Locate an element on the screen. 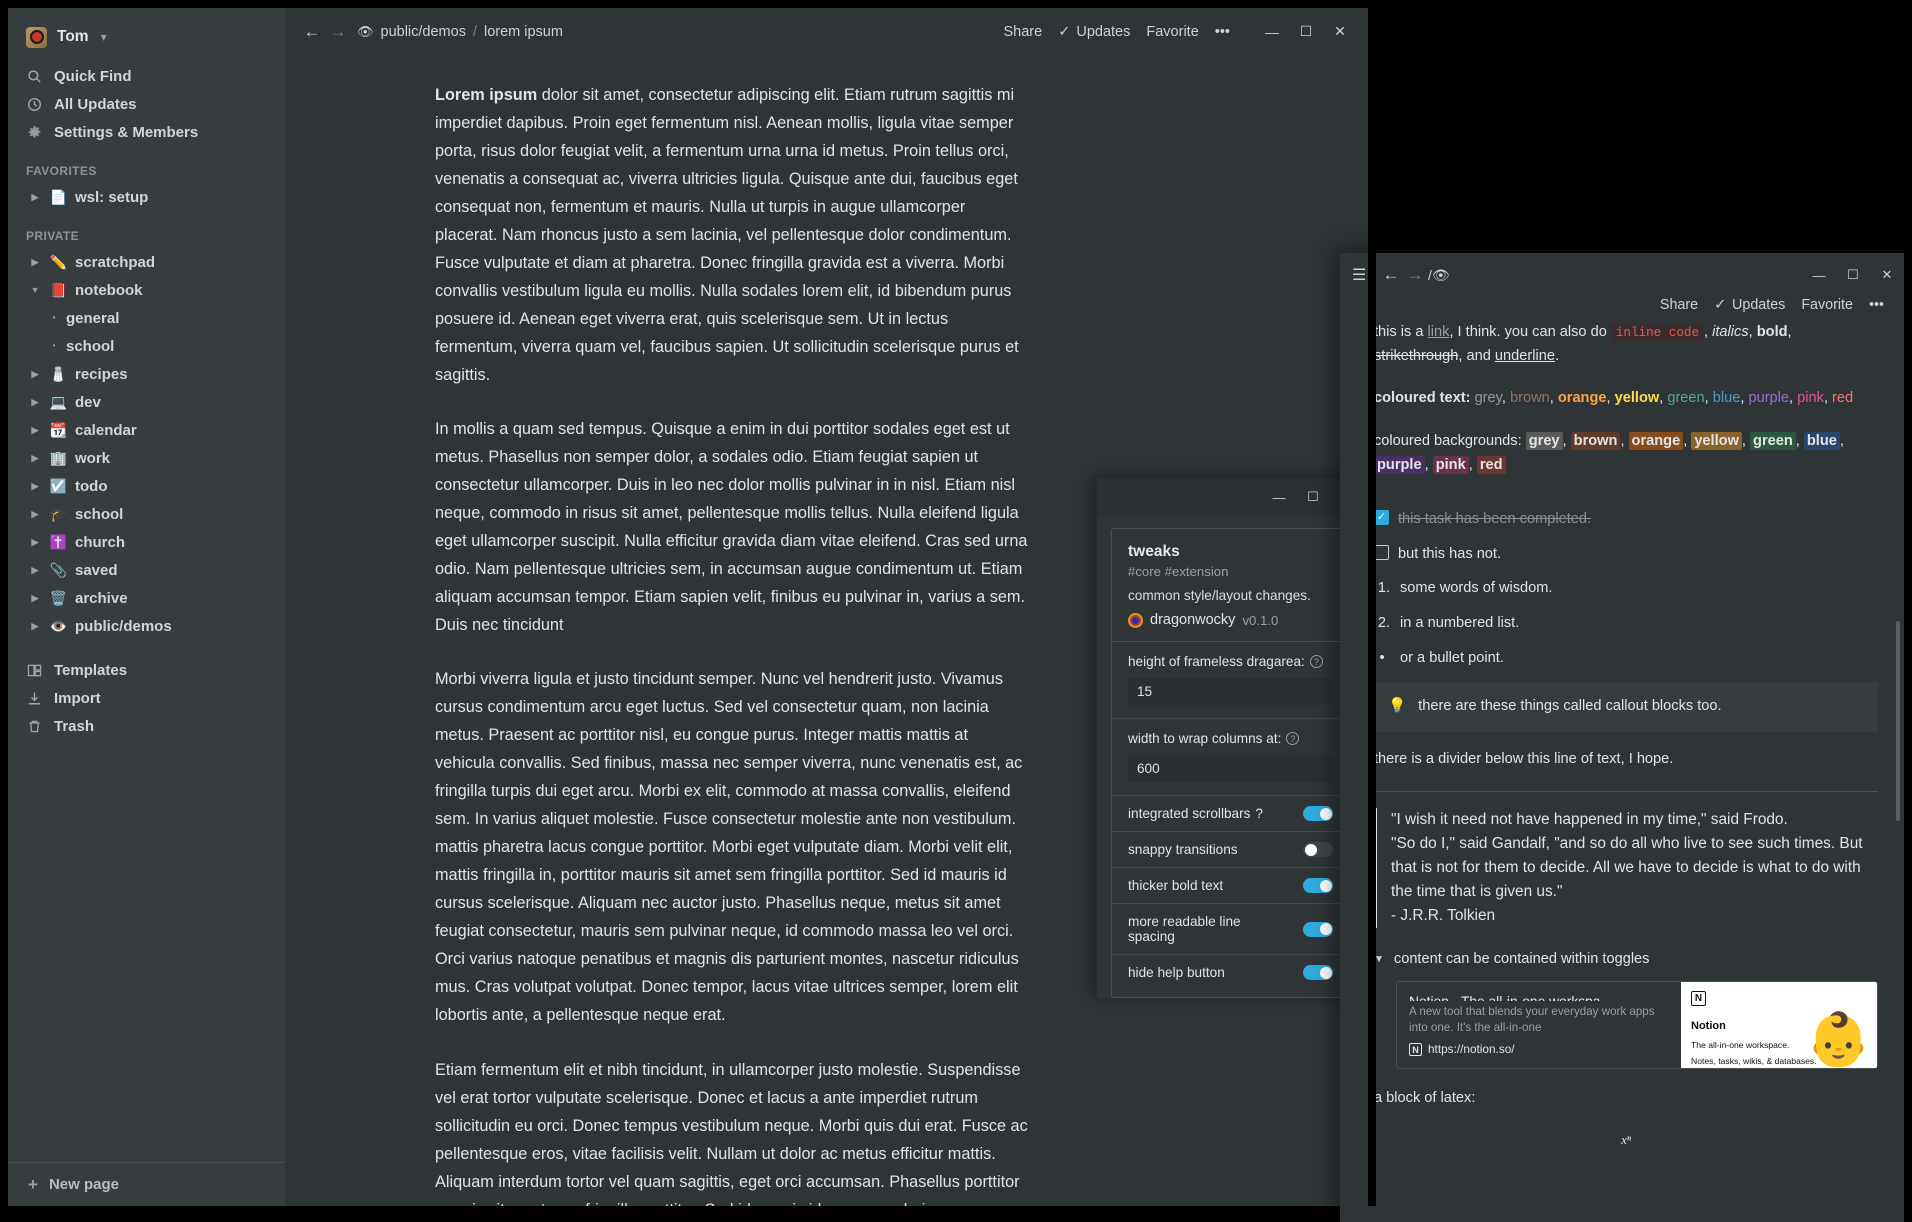 This screenshot has width=1912, height=1222. sidebar-item-calendar: ▶ 📆 calendar is located at coordinates (146, 430).